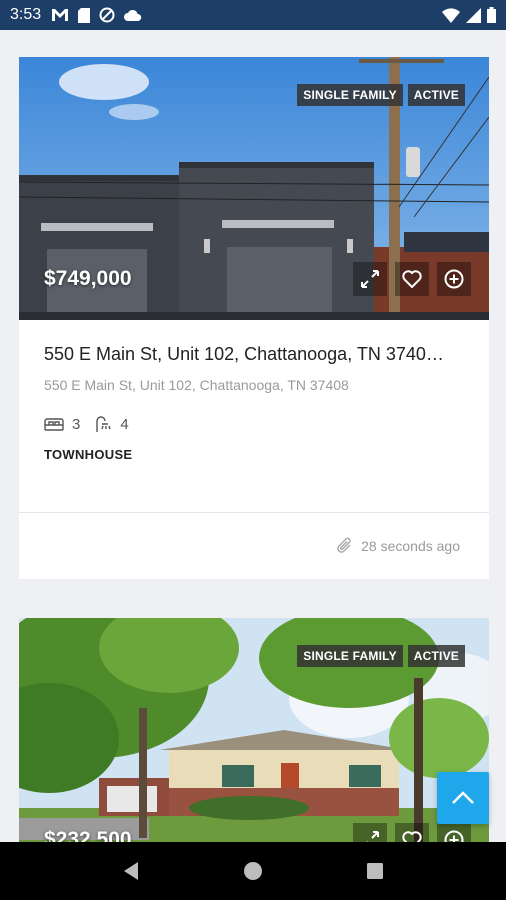 The height and width of the screenshot is (900, 506). Describe the element at coordinates (254, 545) in the screenshot. I see `listing-footer: 28 seconds ago` at that location.